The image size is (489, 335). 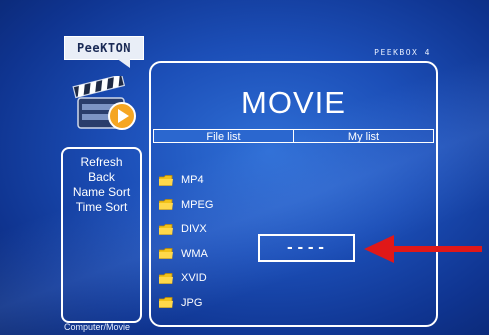 I want to click on movie-clapper-icon, so click(x=104, y=103).